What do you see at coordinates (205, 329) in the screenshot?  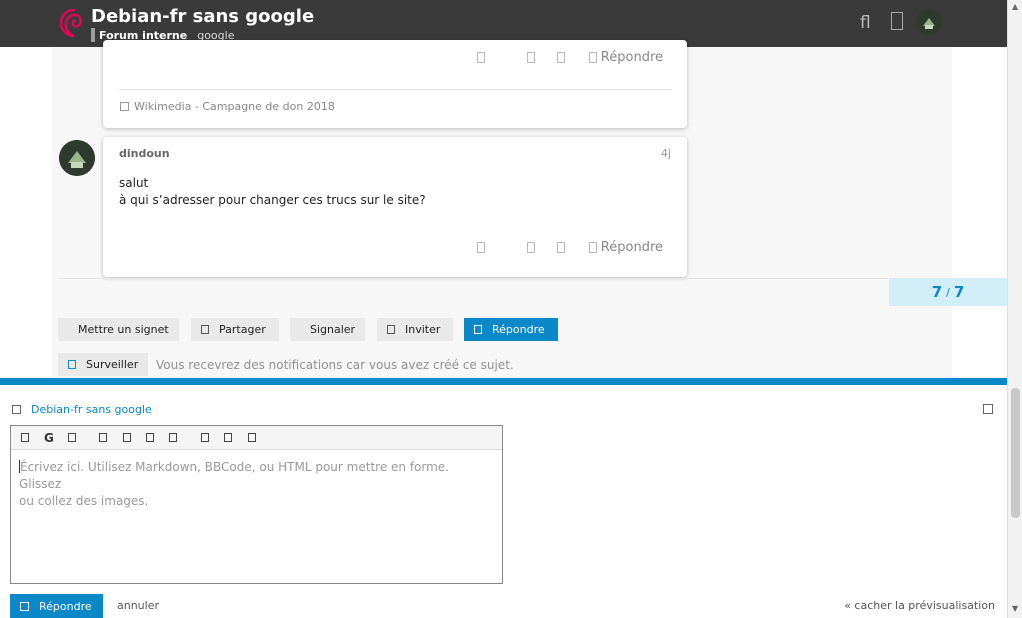 I see `share-icon` at bounding box center [205, 329].